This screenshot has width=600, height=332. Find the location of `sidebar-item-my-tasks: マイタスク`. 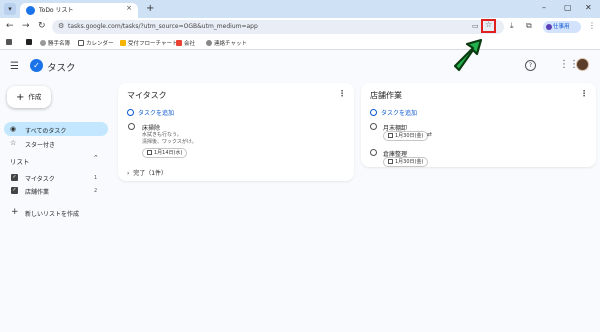

sidebar-item-my-tasks: マイタスク is located at coordinates (40, 178).